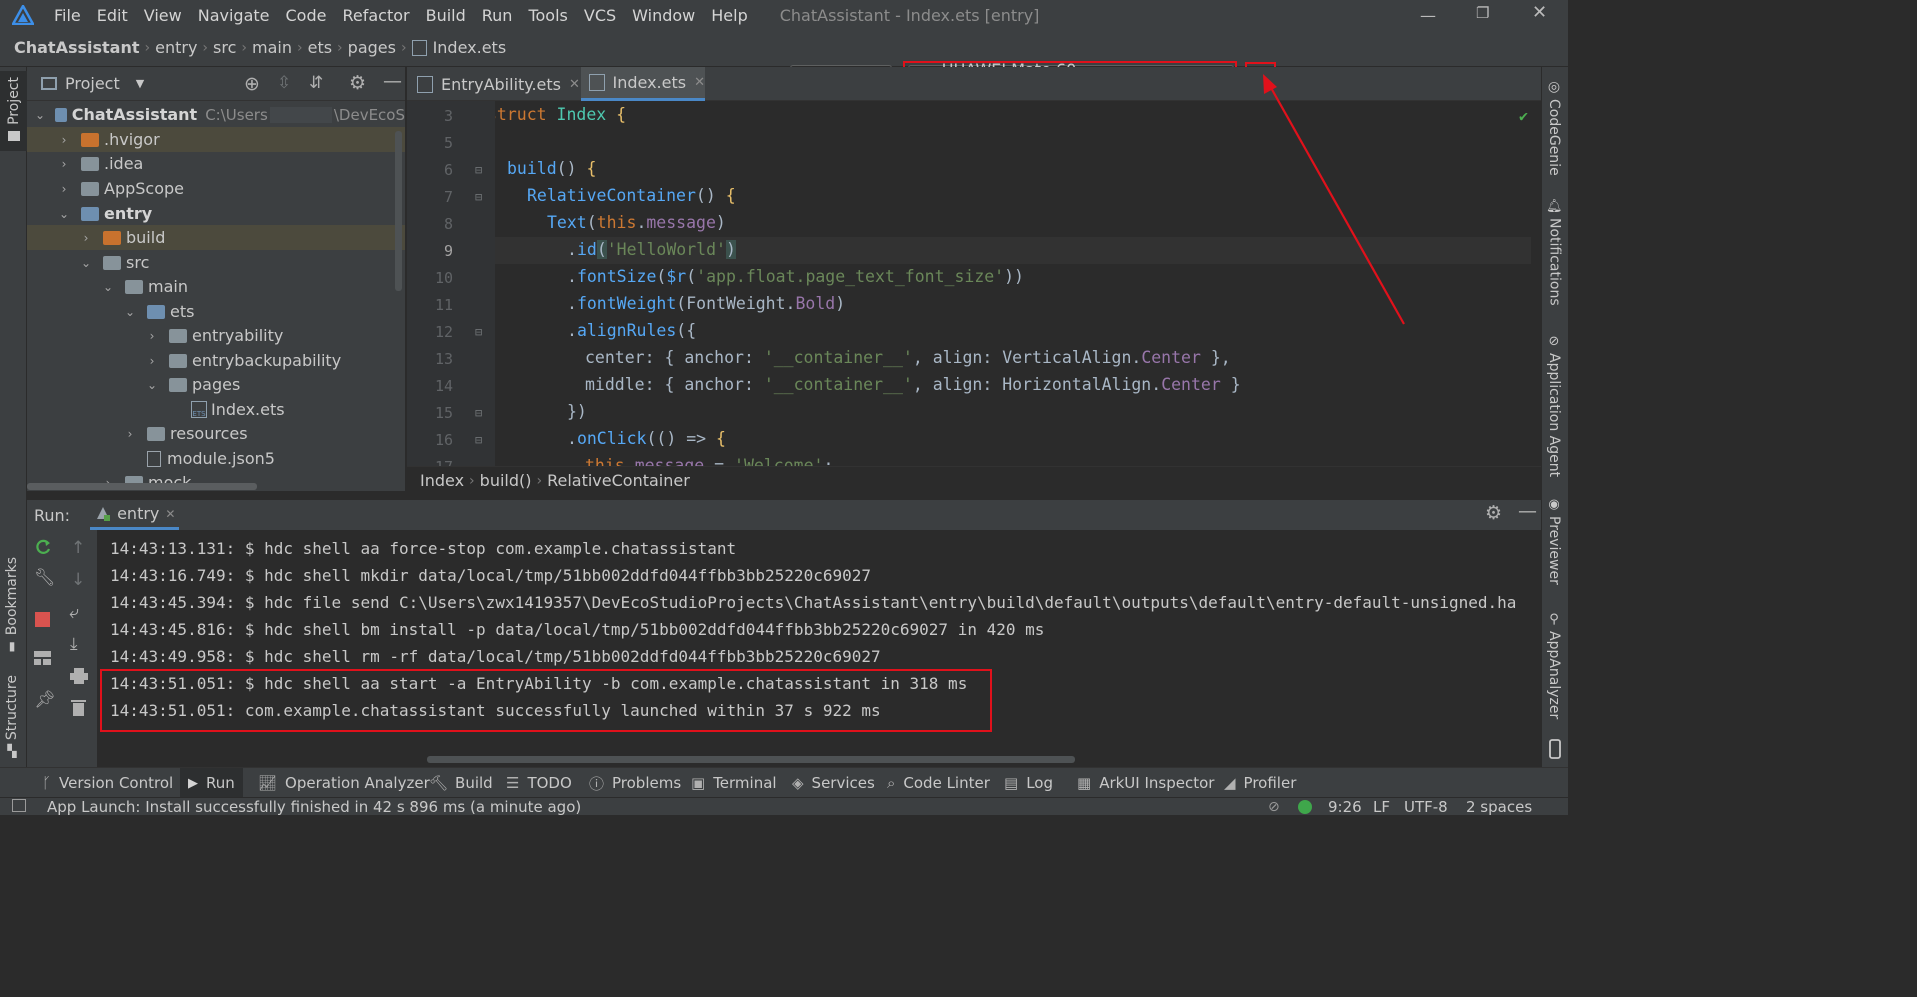 The image size is (1917, 997). Describe the element at coordinates (107, 286) in the screenshot. I see `tree-item-main: ⌄ main` at that location.